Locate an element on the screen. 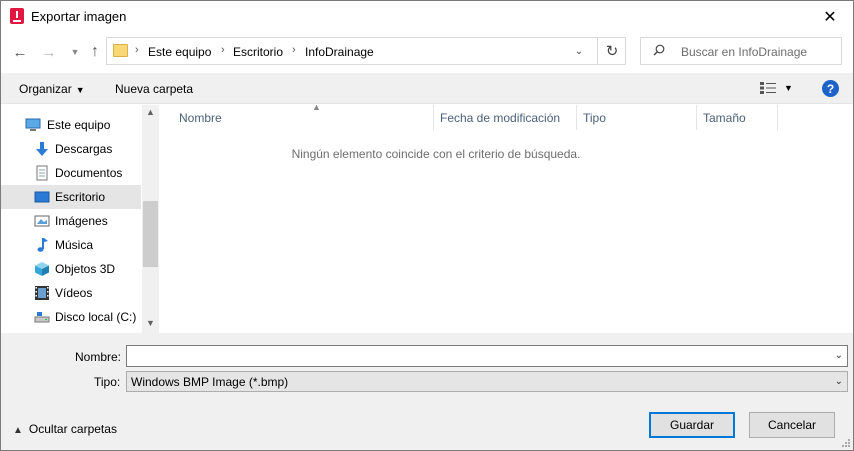 Image resolution: width=854 pixels, height=451 pixels. chevron-down-icon: ▼ is located at coordinates (75, 52).